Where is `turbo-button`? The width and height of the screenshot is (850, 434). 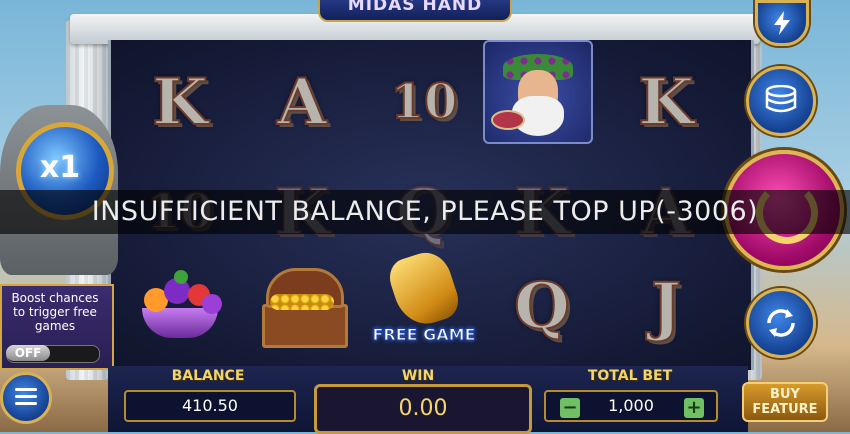
turbo-button is located at coordinates (782, 23).